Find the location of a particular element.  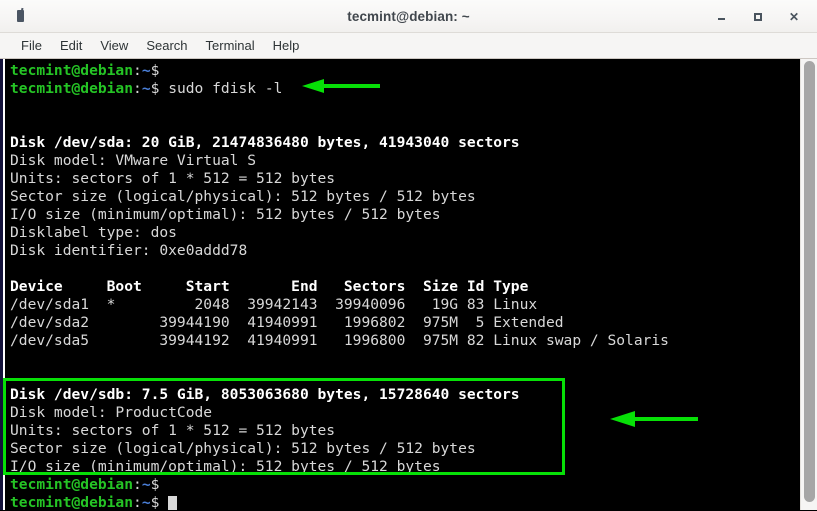

terminal-output: Disk model: VMware Virtual S is located at coordinates (133, 160).